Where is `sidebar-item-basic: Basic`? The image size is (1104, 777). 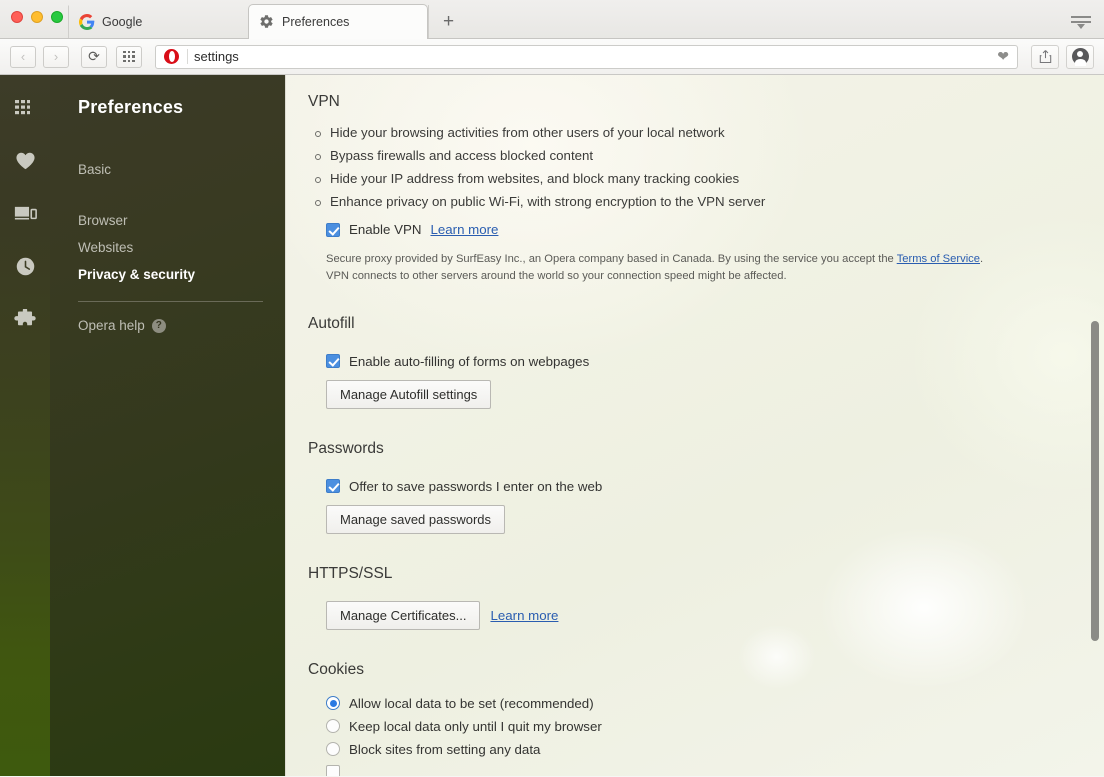
sidebar-item-basic: Basic is located at coordinates (170, 169).